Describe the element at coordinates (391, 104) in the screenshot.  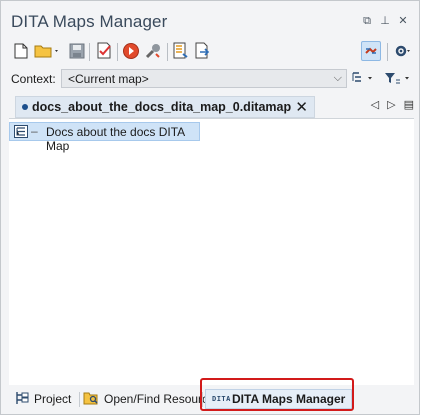
I see `tab-next-icon: ▷` at that location.